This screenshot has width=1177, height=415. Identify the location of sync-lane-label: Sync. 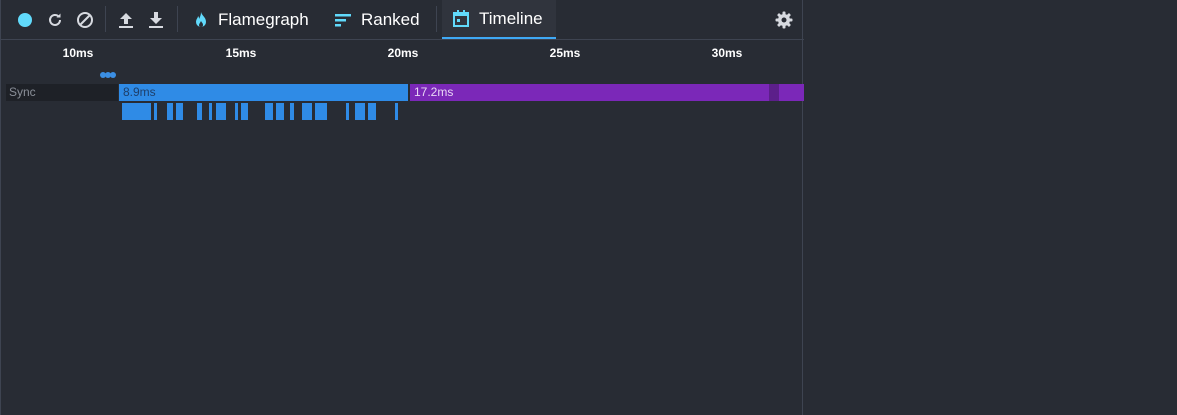
(62, 92).